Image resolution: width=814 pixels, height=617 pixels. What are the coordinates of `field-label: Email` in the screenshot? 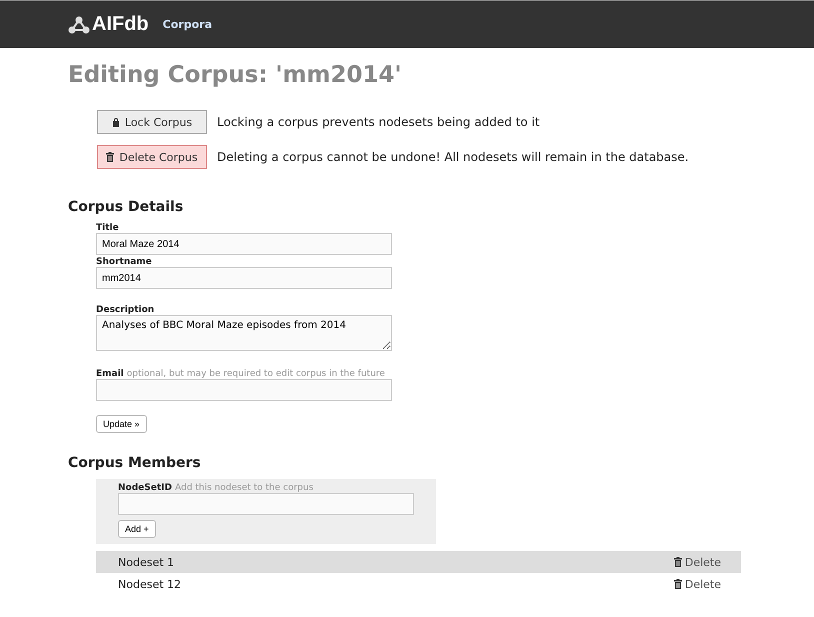 It's located at (110, 374).